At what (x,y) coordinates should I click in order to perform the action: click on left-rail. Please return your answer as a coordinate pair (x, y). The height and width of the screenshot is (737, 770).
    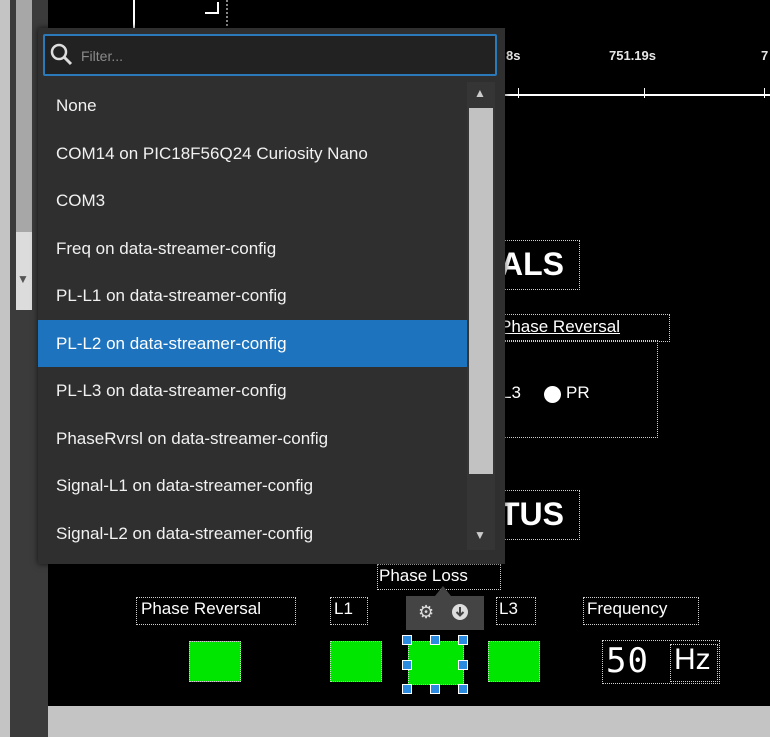
    Looking at the image, I should click on (5, 368).